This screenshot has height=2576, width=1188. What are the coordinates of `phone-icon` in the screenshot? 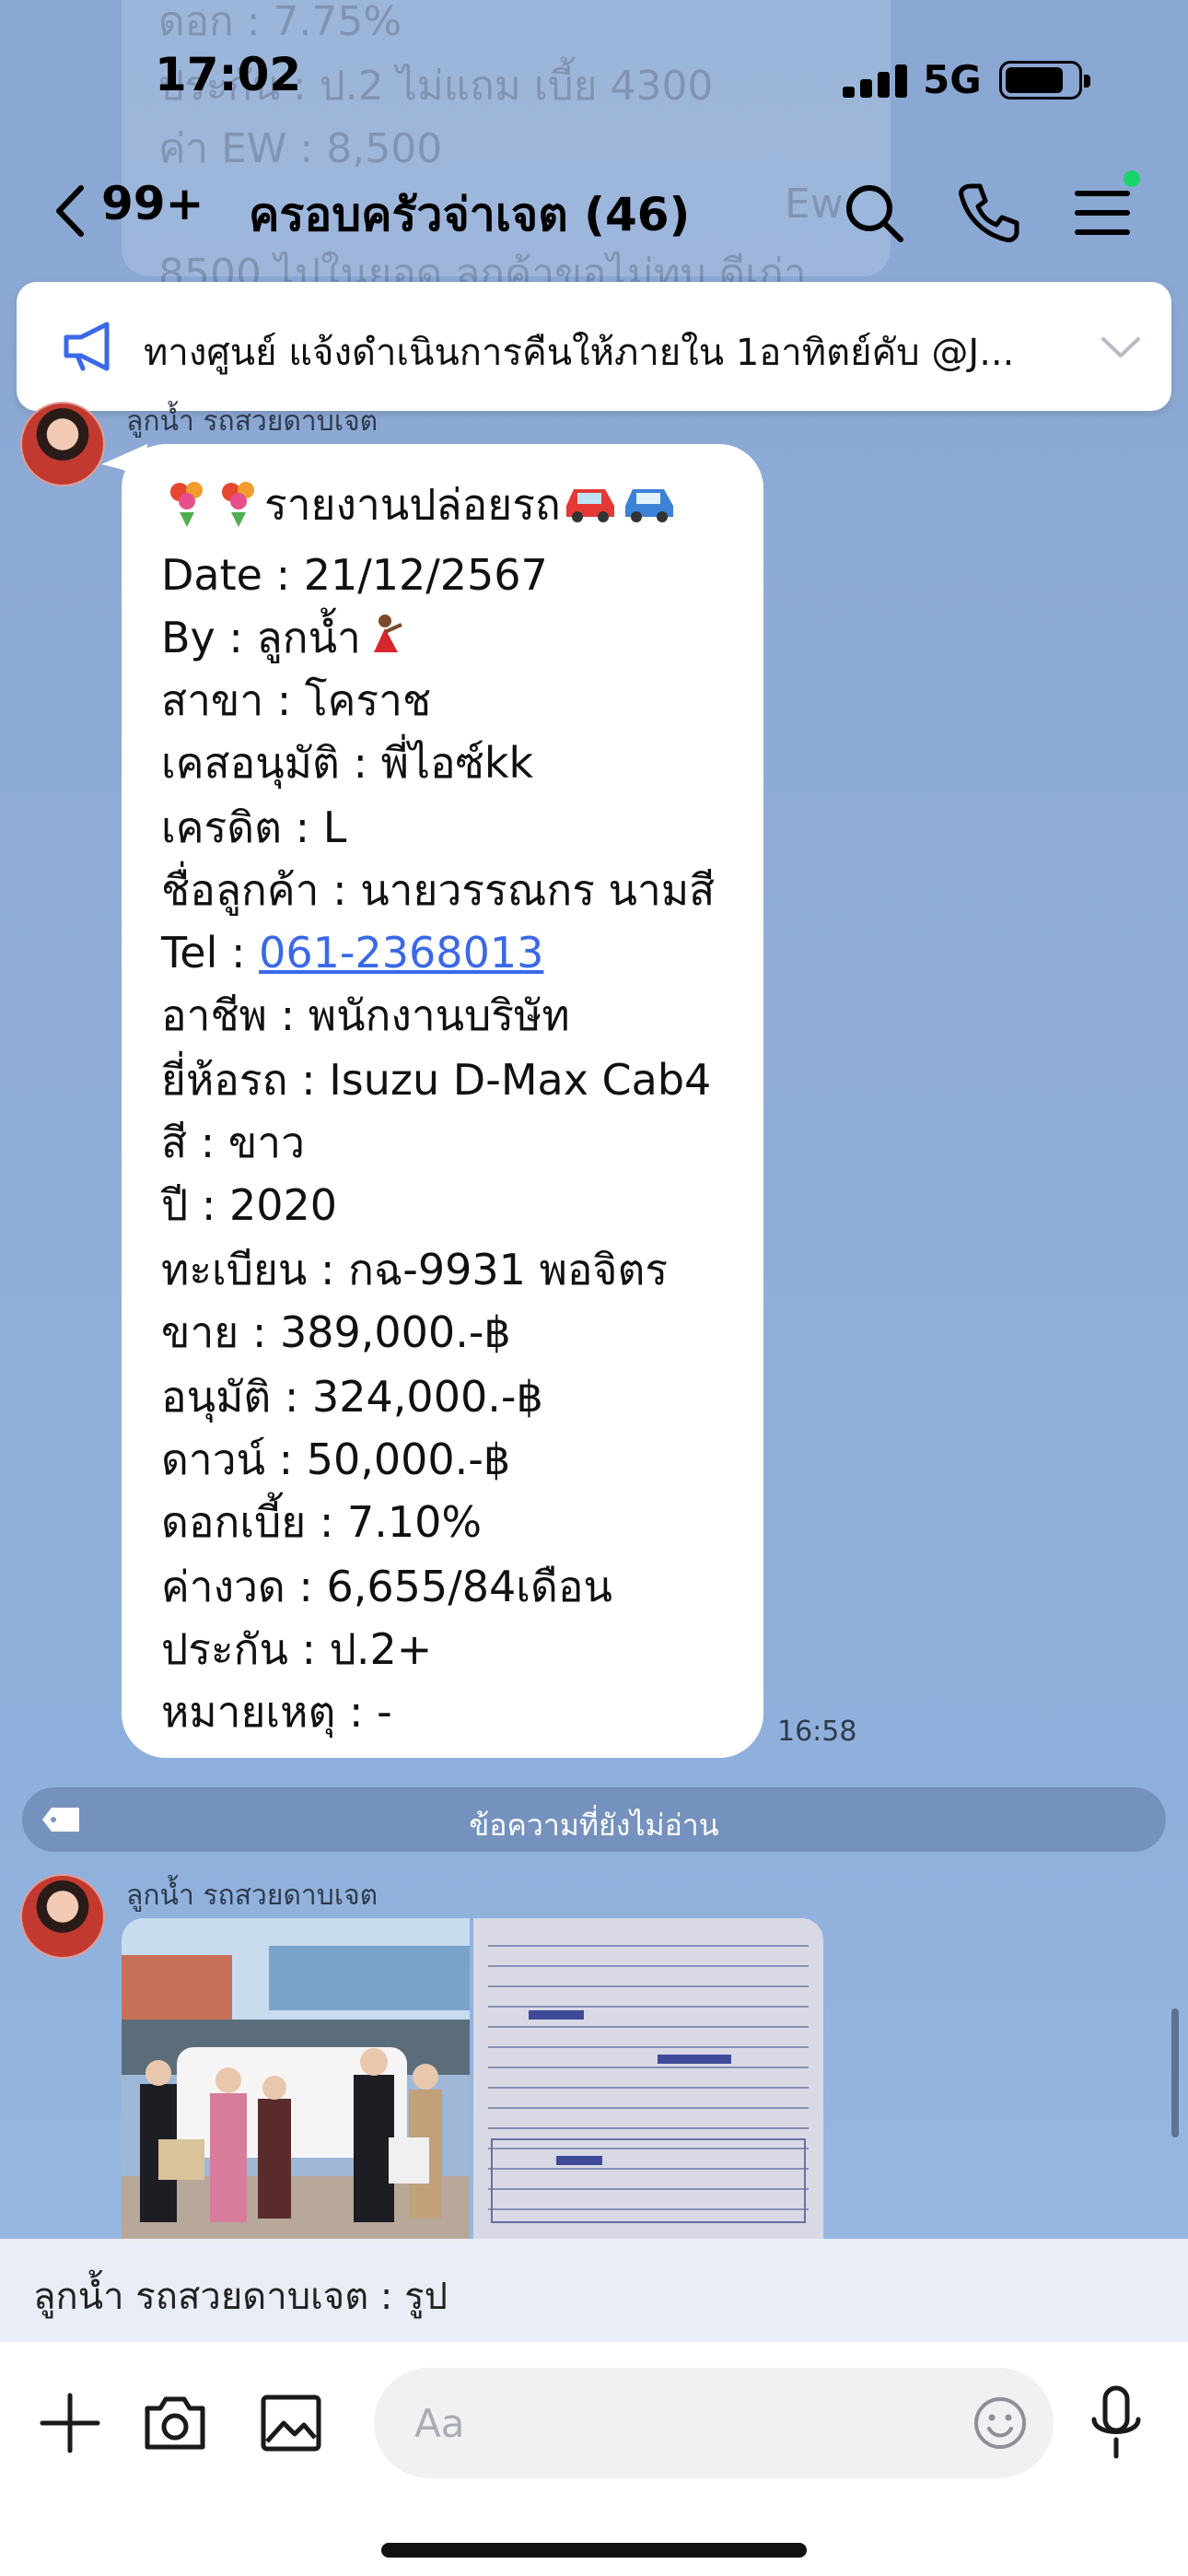 It's located at (988, 213).